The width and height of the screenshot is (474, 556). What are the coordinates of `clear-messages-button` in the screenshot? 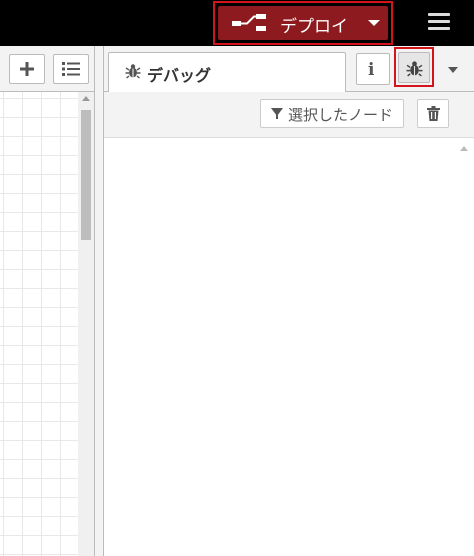 It's located at (433, 113).